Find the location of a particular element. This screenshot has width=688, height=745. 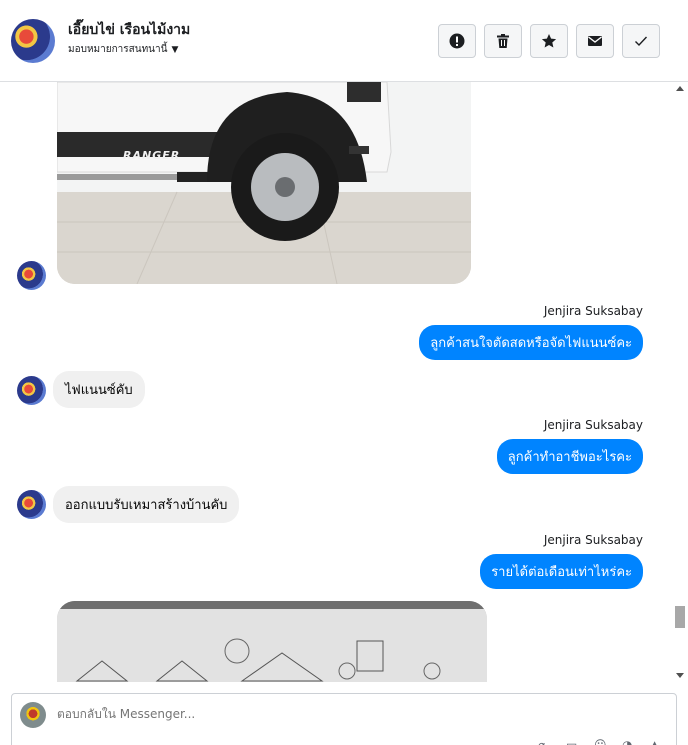

assign-label: มอบหมายการสนทนานี้ is located at coordinates (118, 49).